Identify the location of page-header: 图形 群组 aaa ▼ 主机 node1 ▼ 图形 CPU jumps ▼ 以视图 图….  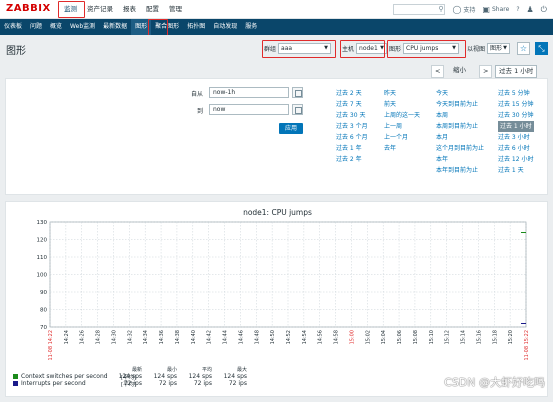
(276, 49).